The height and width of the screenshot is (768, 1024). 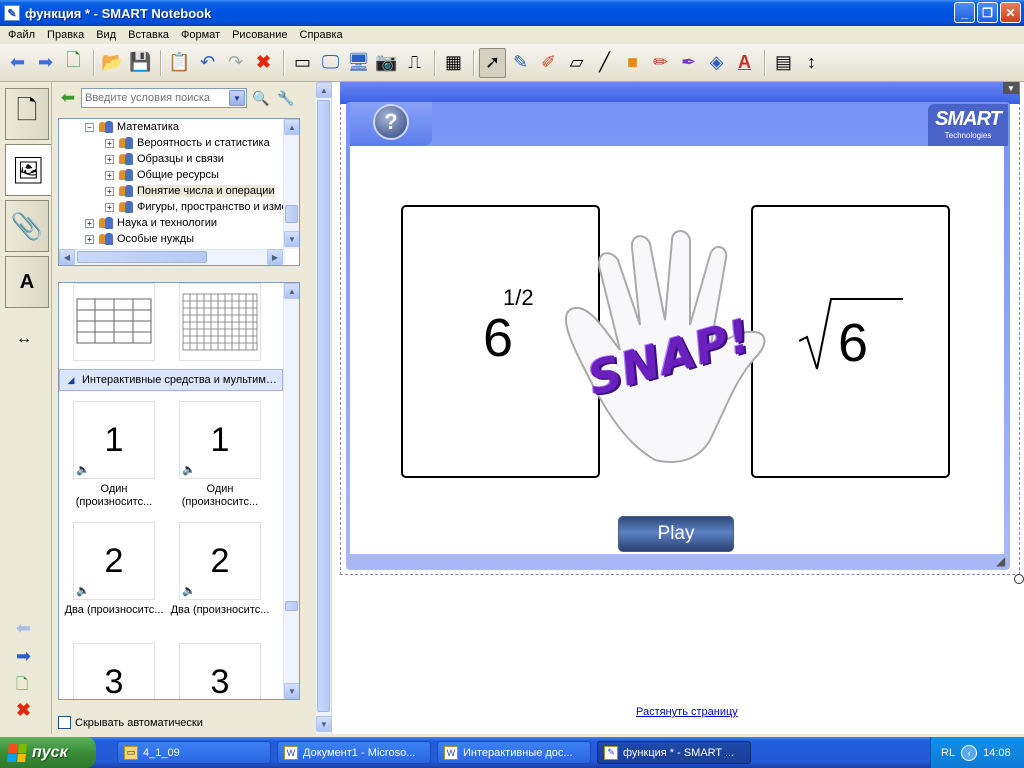 What do you see at coordinates (1000, 561) in the screenshot?
I see `resize-grip-icon: ◢` at bounding box center [1000, 561].